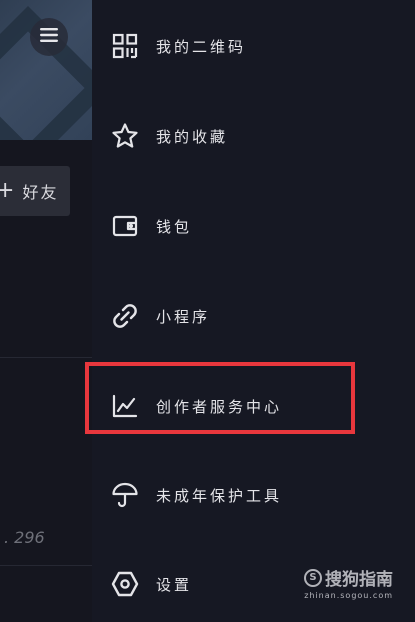  Describe the element at coordinates (125, 136) in the screenshot. I see `star-icon` at that location.